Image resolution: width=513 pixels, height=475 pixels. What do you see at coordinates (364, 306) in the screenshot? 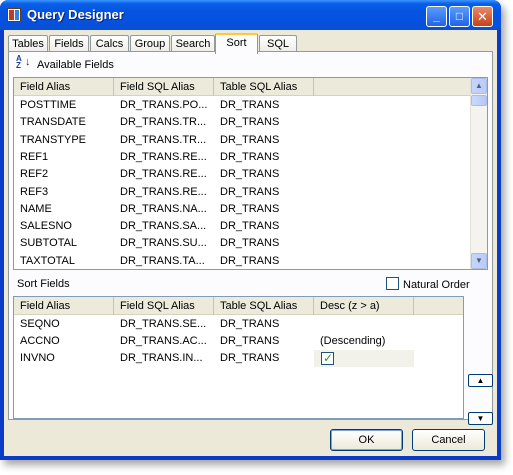
I see `column-header-desc: Desc (z > a)` at bounding box center [364, 306].